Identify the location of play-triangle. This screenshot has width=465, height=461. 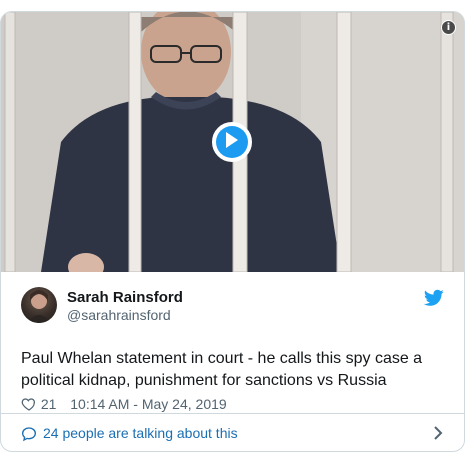
(232, 140).